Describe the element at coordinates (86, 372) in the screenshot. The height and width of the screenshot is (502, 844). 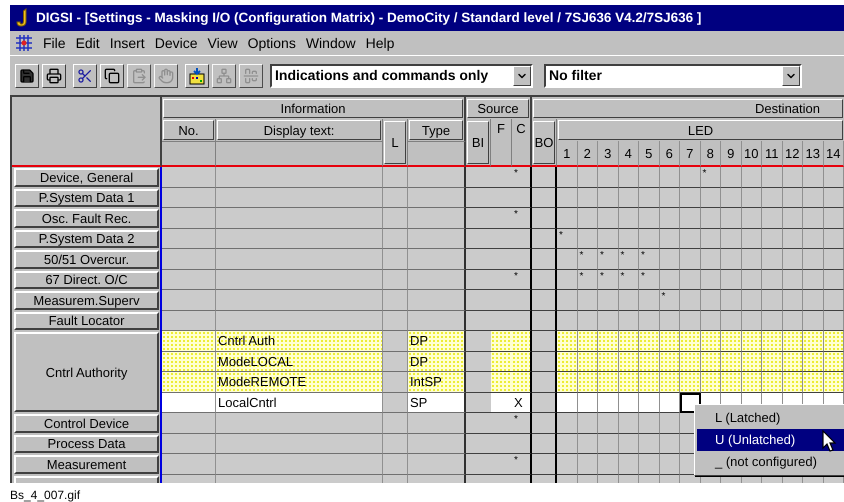
I see `group-button: Cntrl Authority` at that location.